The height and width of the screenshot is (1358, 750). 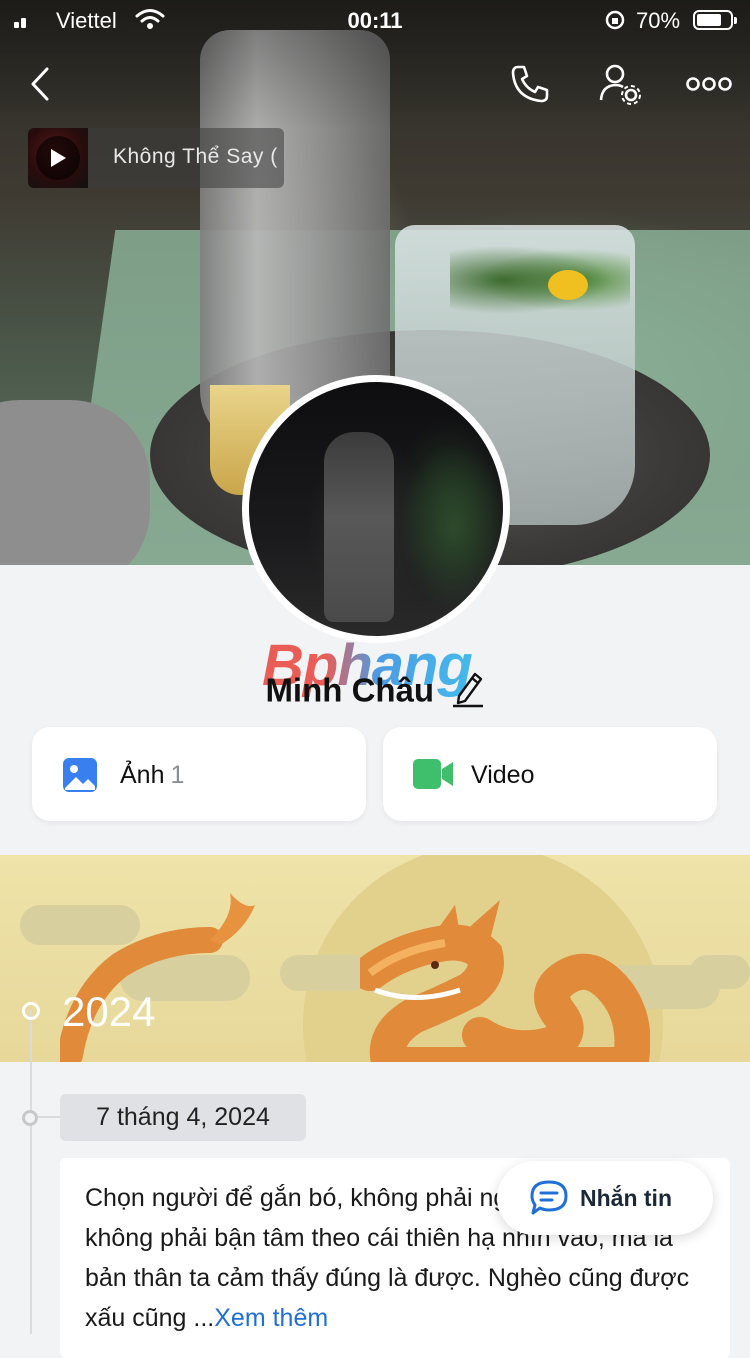 I want to click on photos-card: Ảnh 1, so click(x=199, y=774).